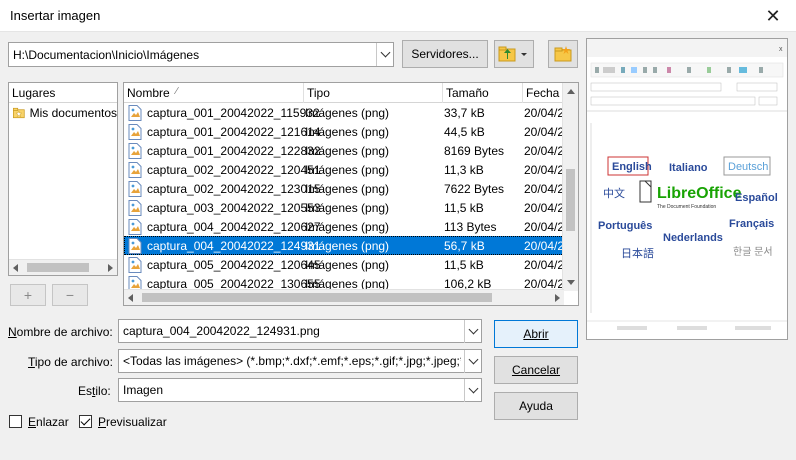  What do you see at coordinates (751, 224) in the screenshot?
I see `preview-word-francais: Français` at bounding box center [751, 224].